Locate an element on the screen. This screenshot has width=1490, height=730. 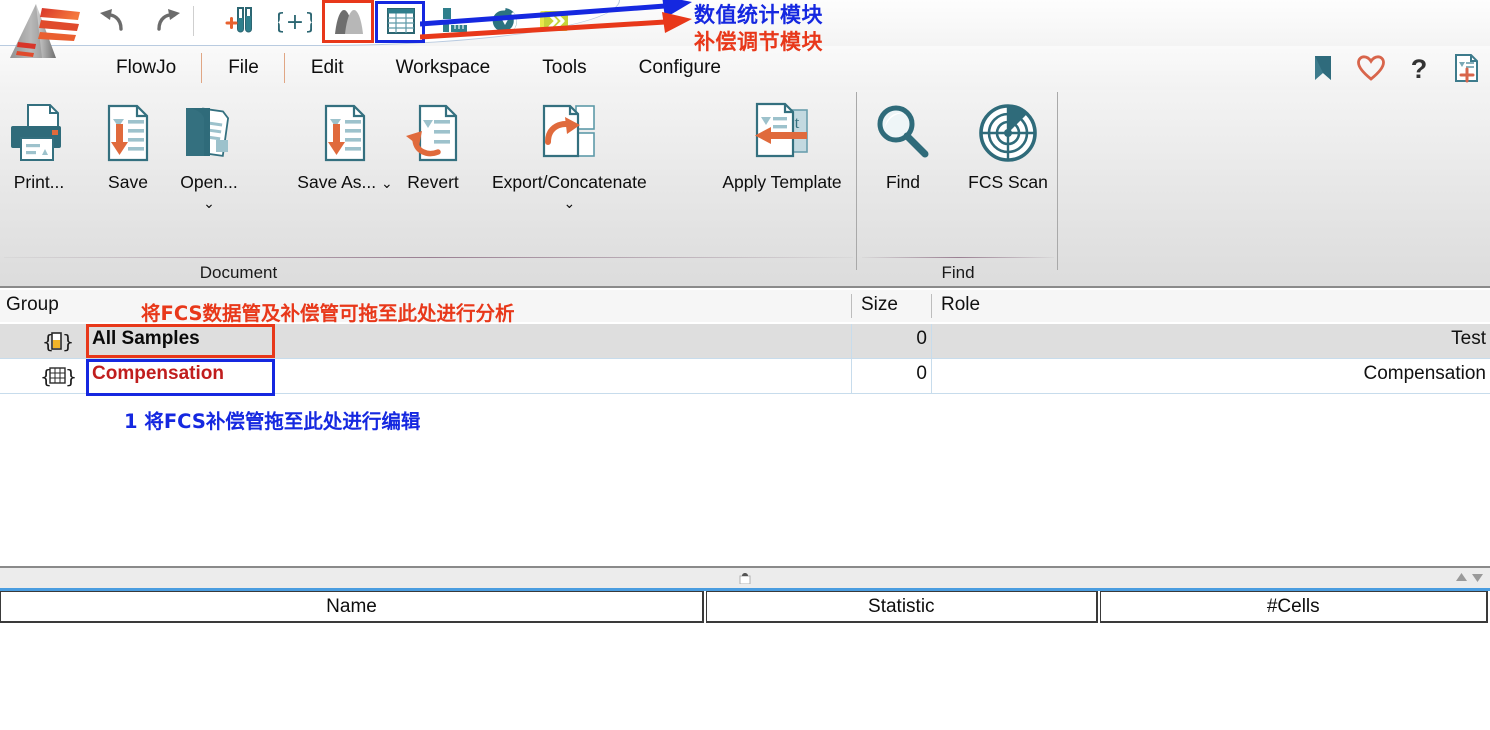
menu-item-workspace: Workspace is located at coordinates (443, 68).